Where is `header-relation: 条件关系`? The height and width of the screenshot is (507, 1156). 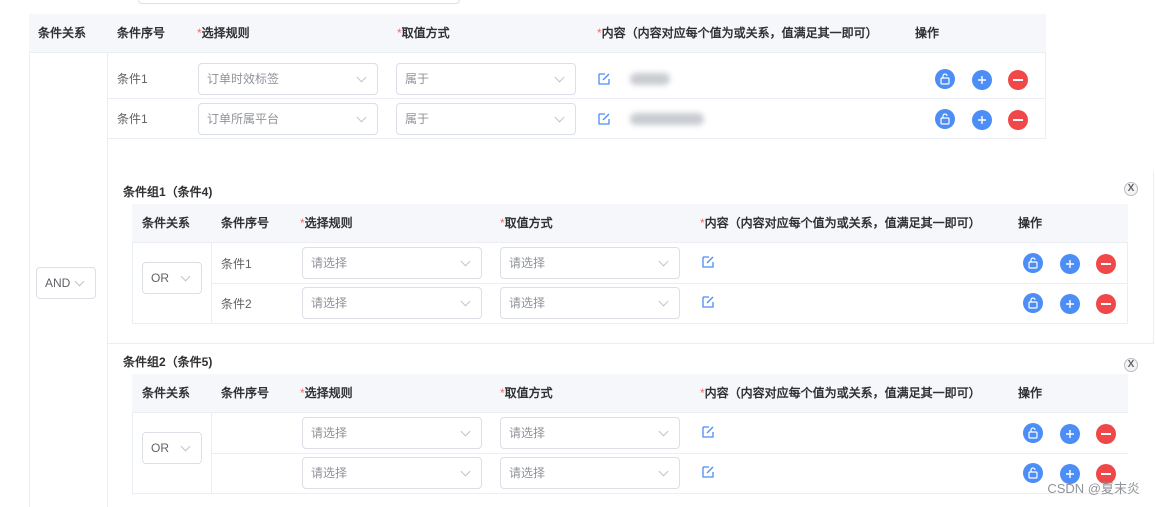
header-relation: 条件关系 is located at coordinates (166, 223).